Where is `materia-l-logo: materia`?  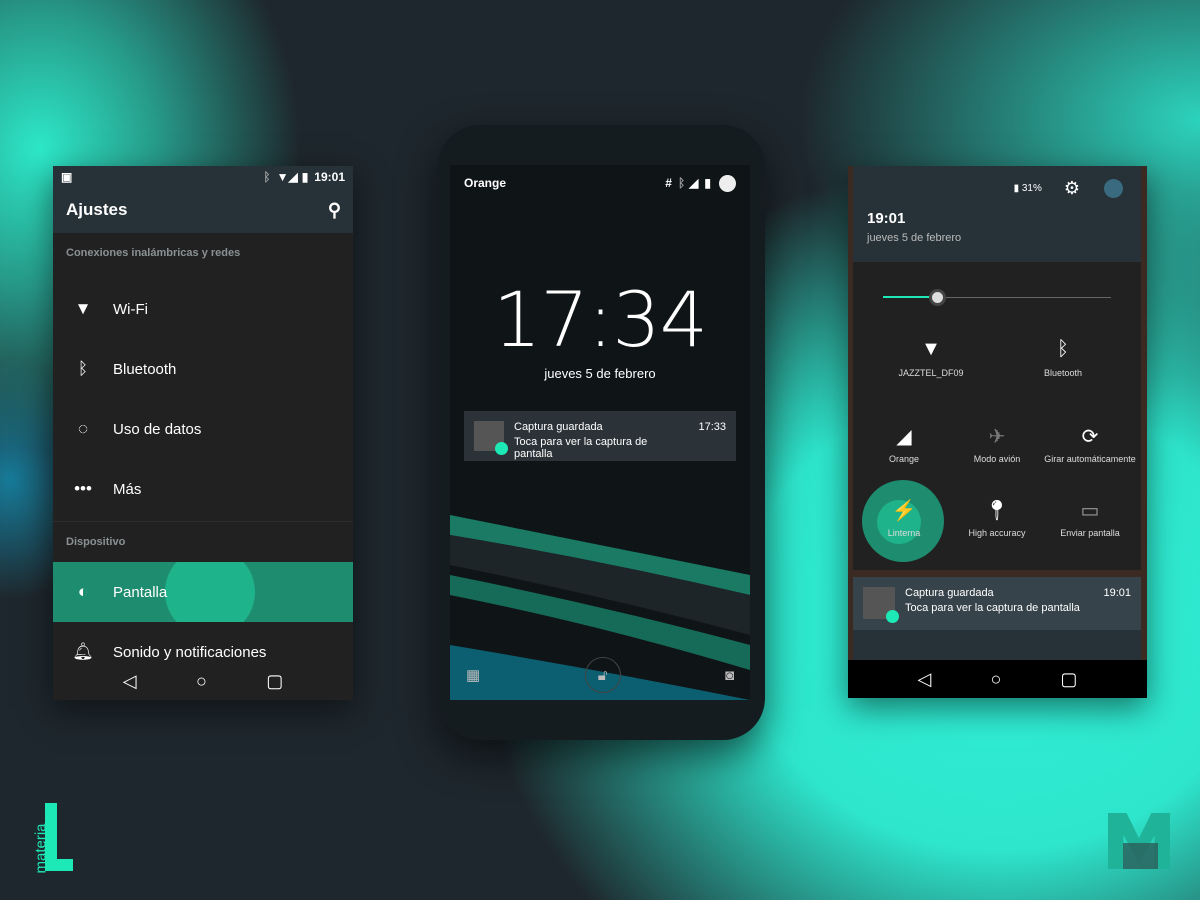 materia-l-logo: materia is located at coordinates (53, 837).